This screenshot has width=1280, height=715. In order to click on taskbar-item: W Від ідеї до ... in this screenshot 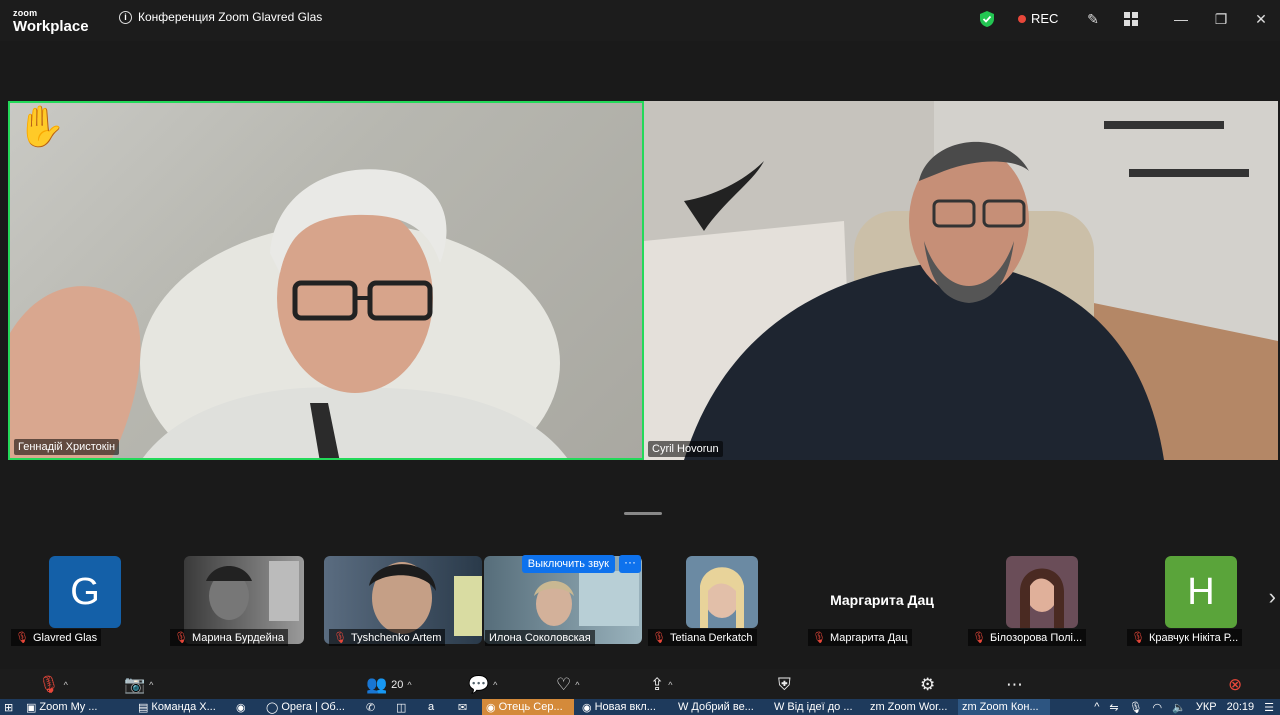, I will do `click(816, 707)`.